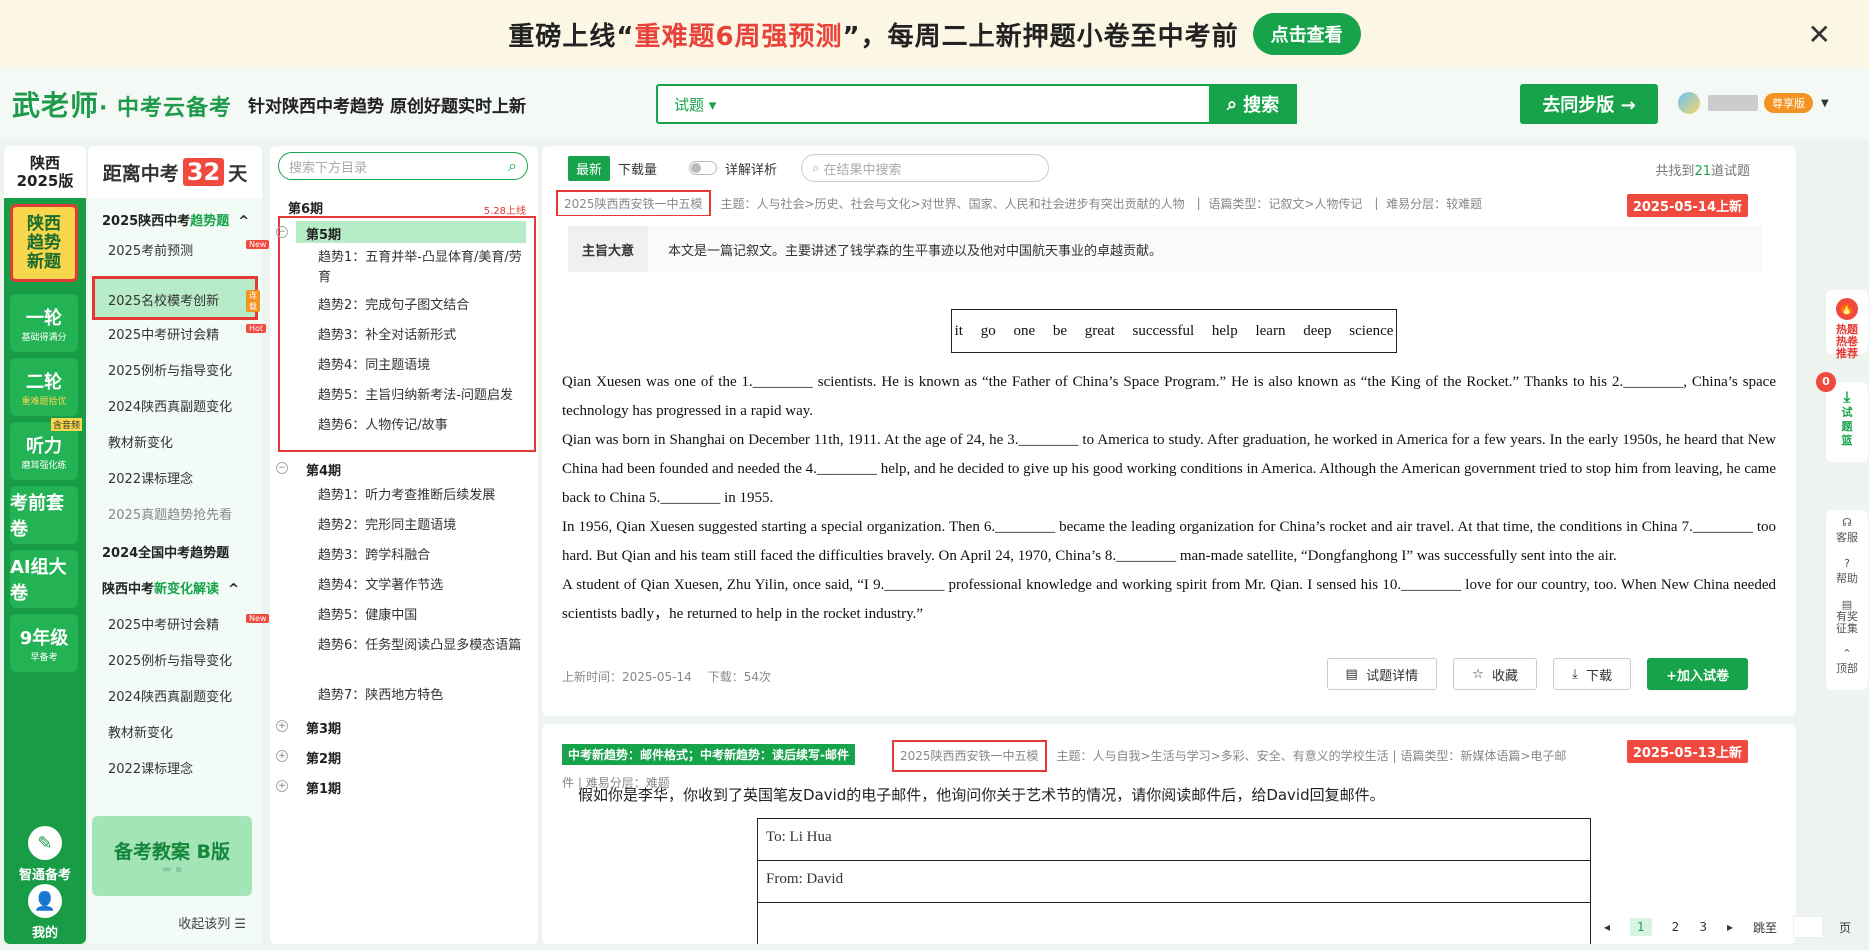  Describe the element at coordinates (925, 168) in the screenshot. I see `result-search-input: ⌕ 在结果中搜索` at that location.